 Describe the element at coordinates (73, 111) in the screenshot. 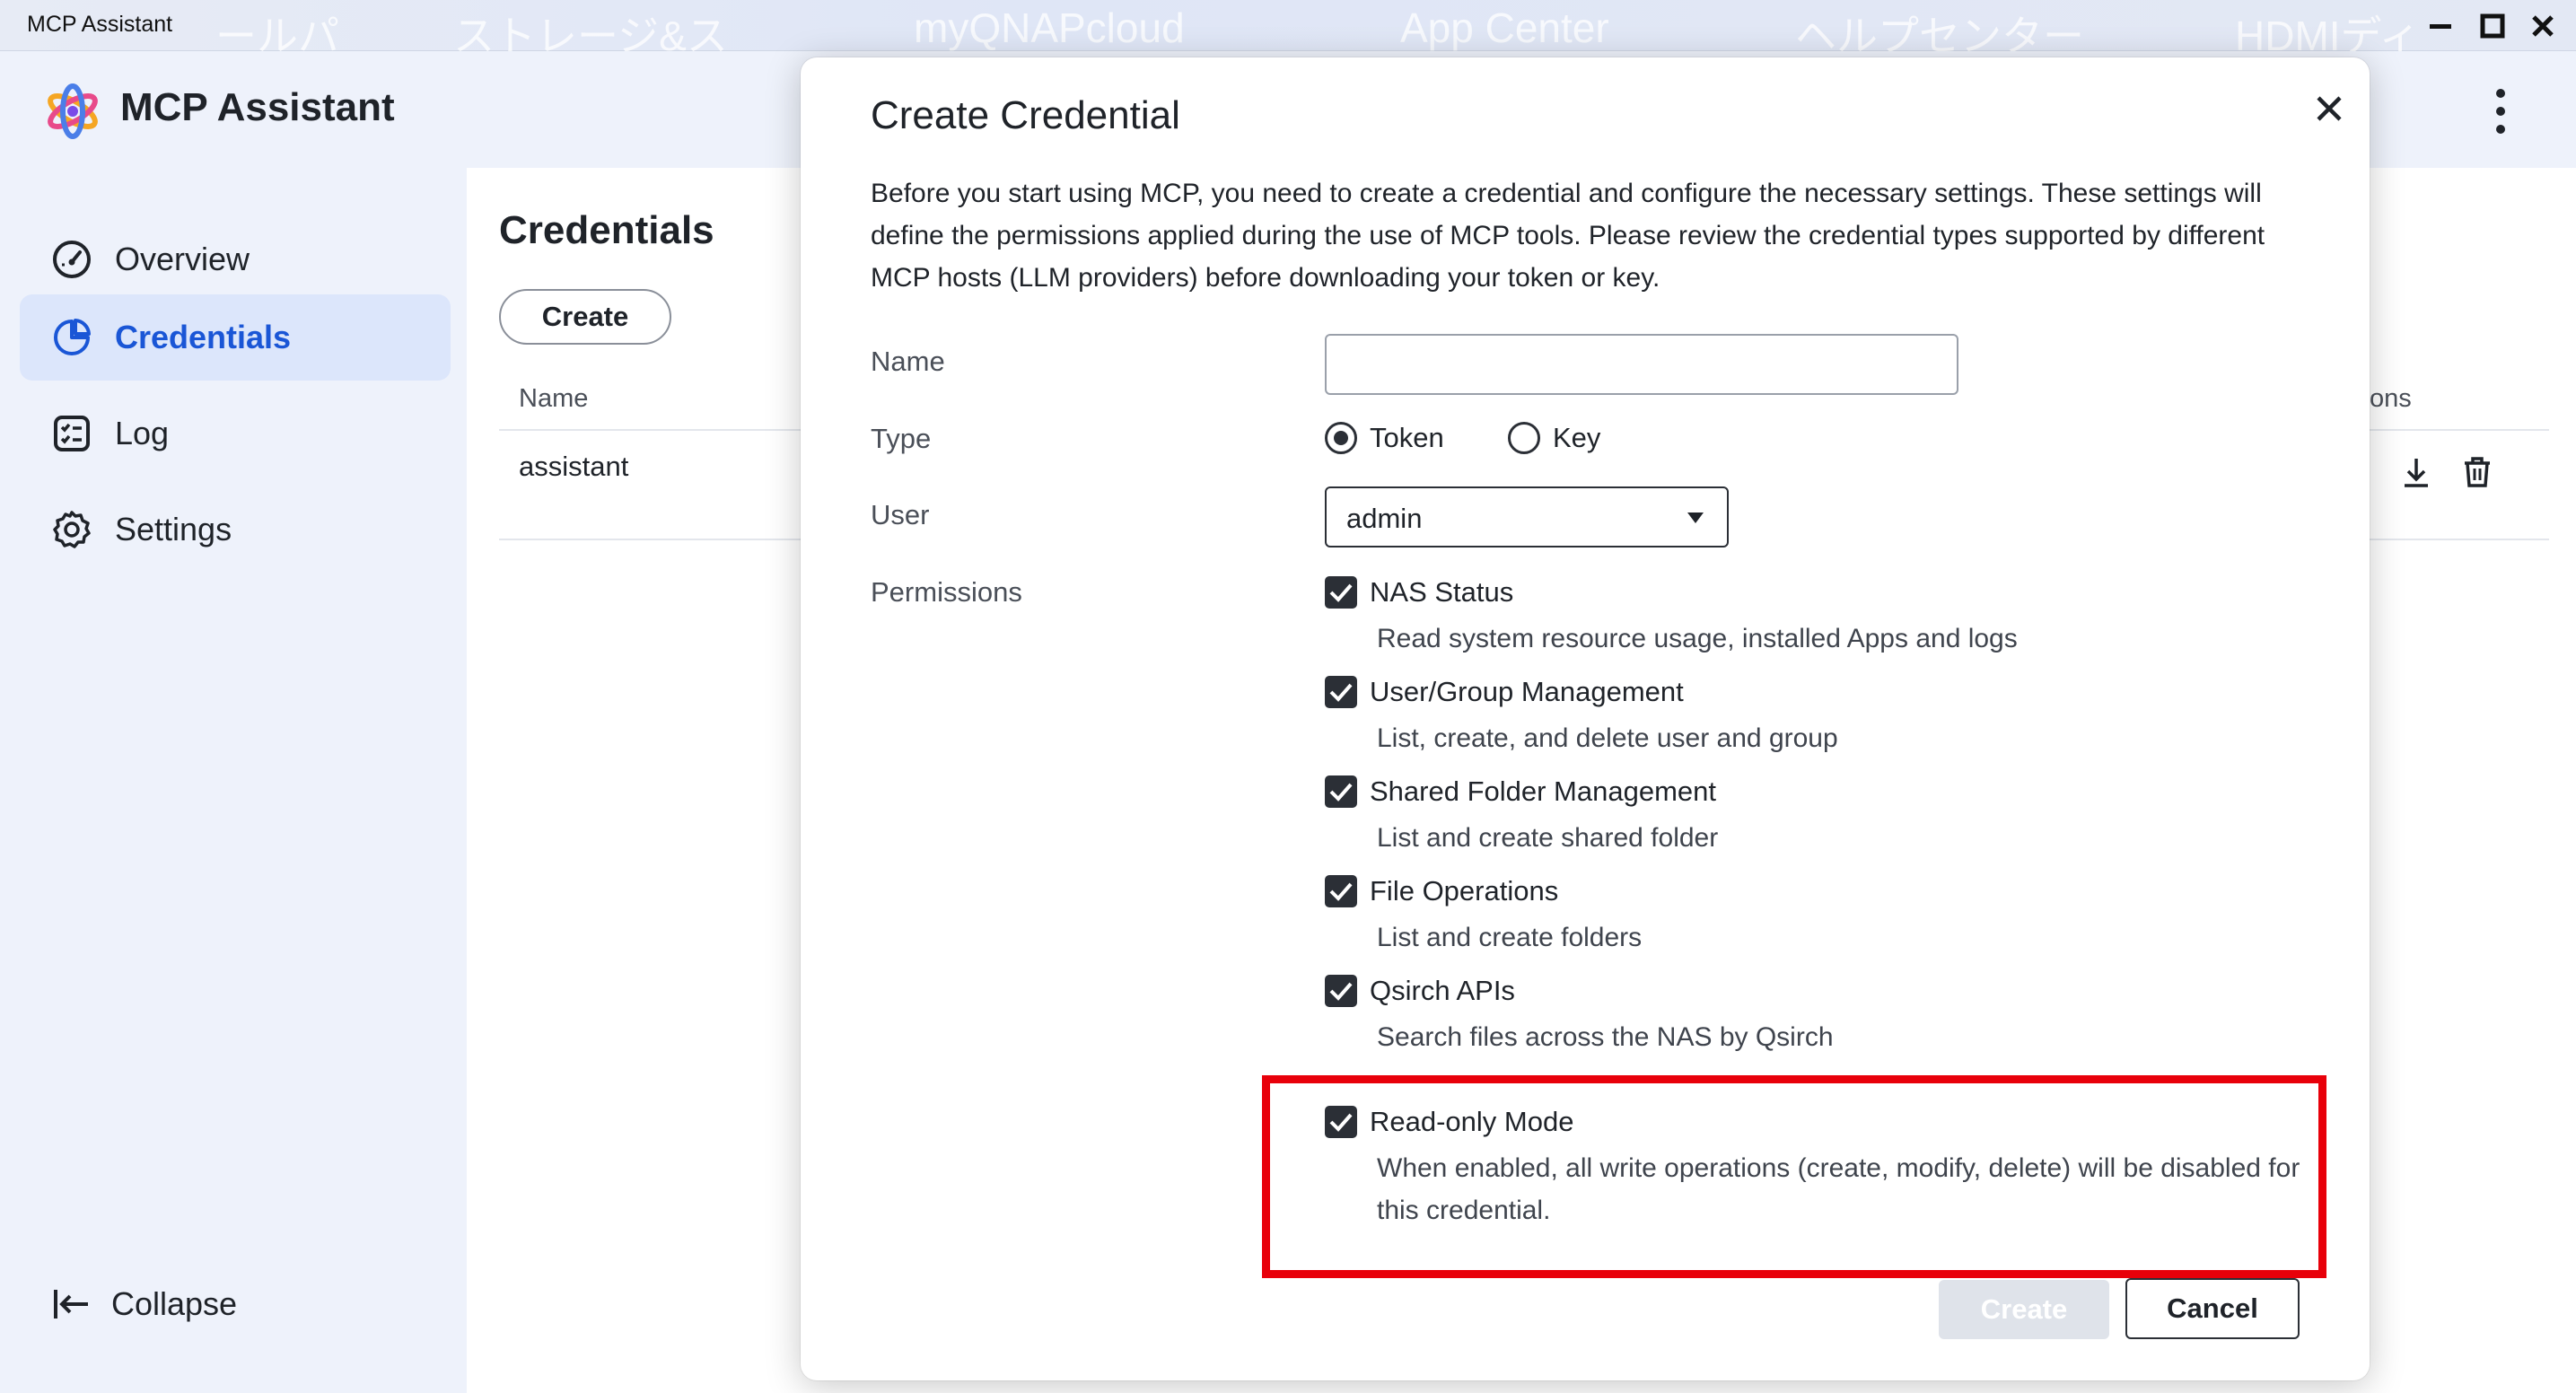

I see `app-logo-icon` at that location.